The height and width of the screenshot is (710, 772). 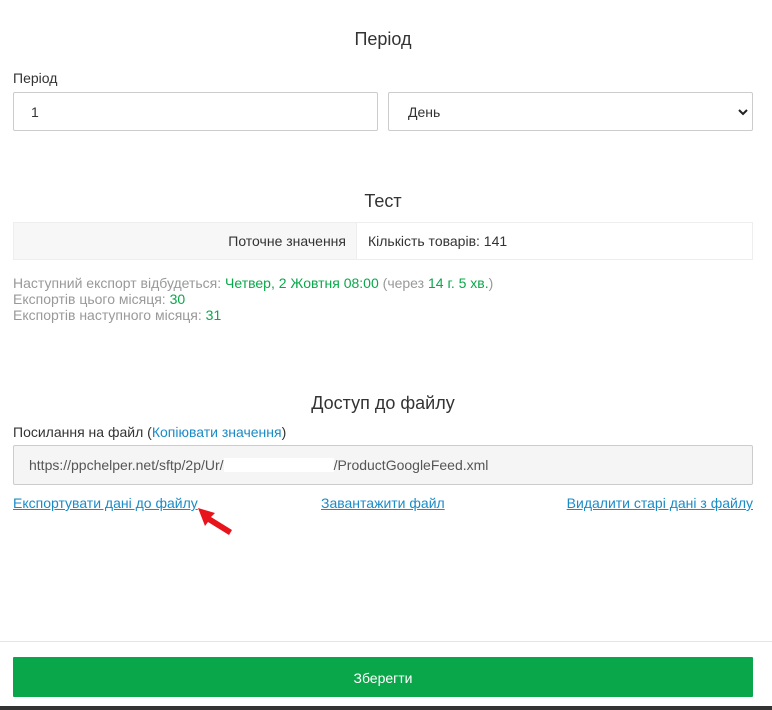 What do you see at coordinates (35, 78) in the screenshot?
I see `period-field-label: Період` at bounding box center [35, 78].